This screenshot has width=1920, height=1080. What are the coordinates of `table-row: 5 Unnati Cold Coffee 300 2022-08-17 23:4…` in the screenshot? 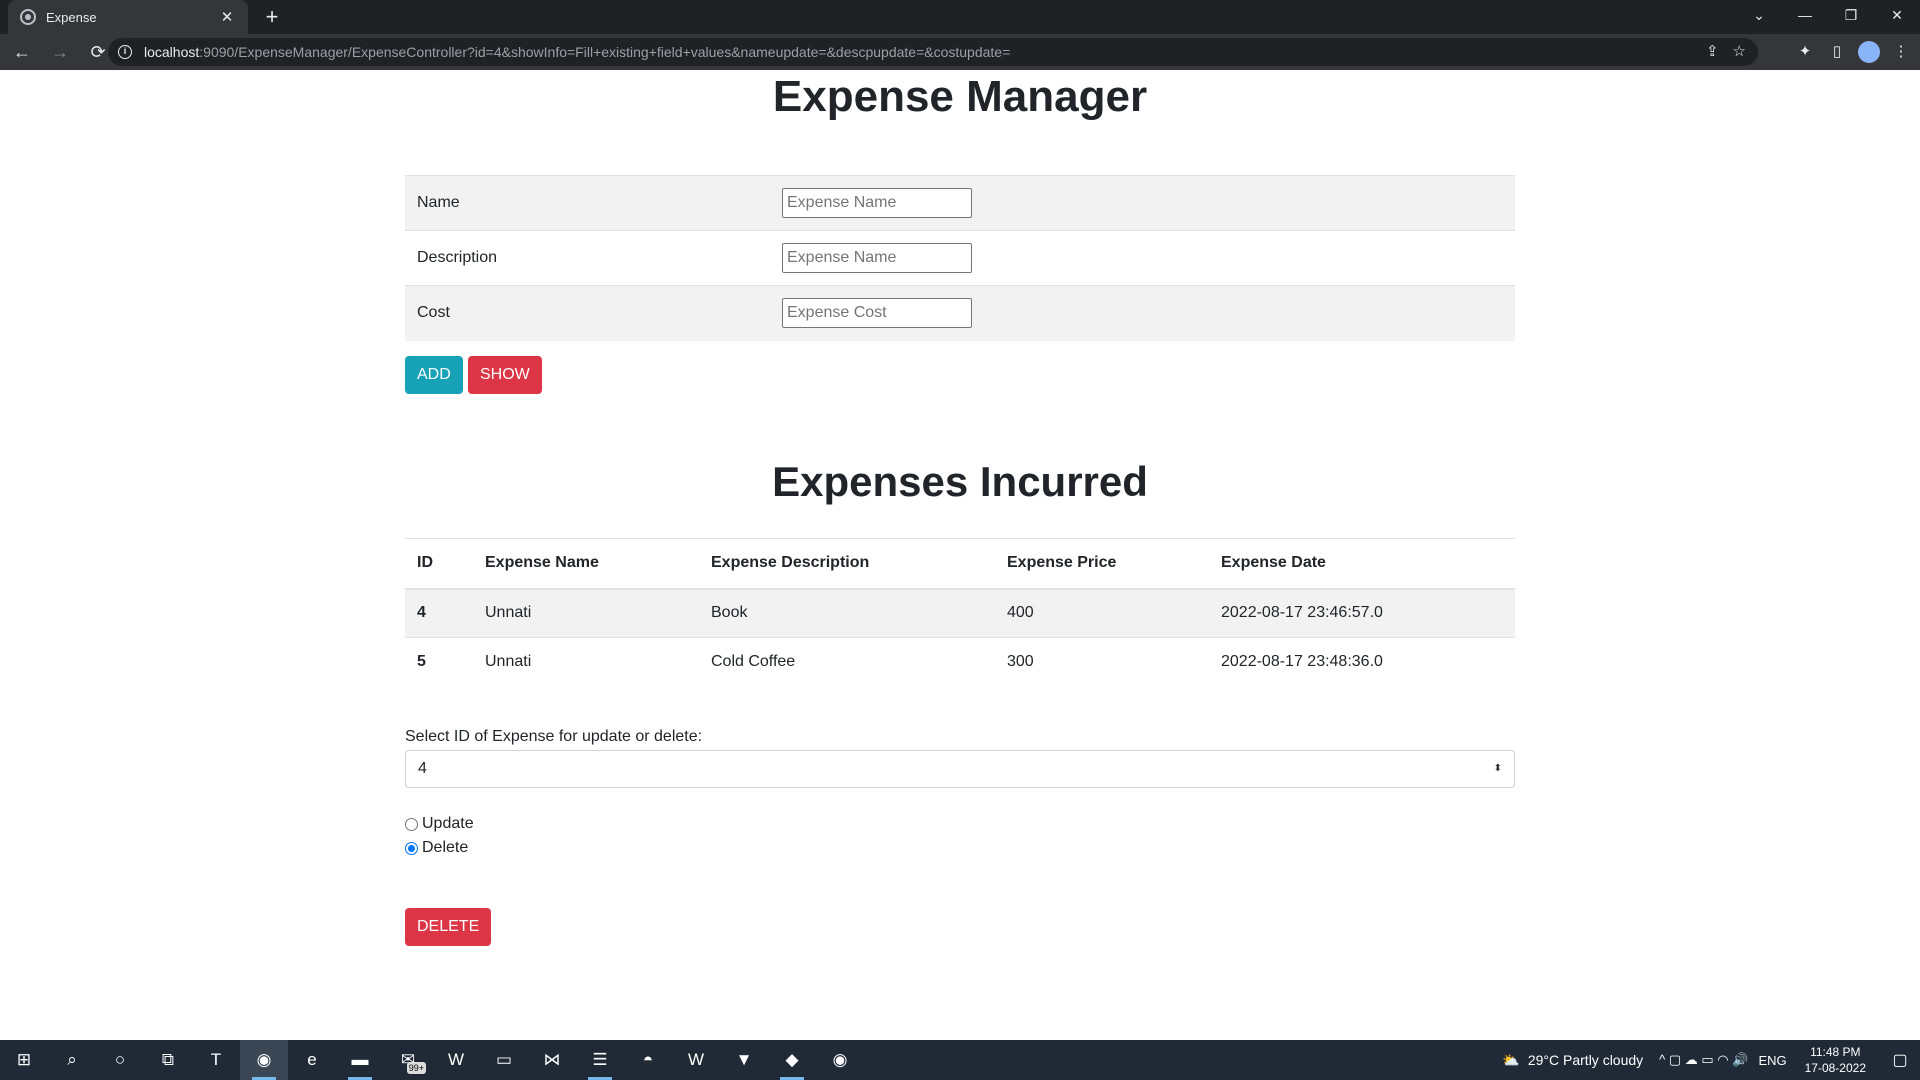 It's located at (960, 662).